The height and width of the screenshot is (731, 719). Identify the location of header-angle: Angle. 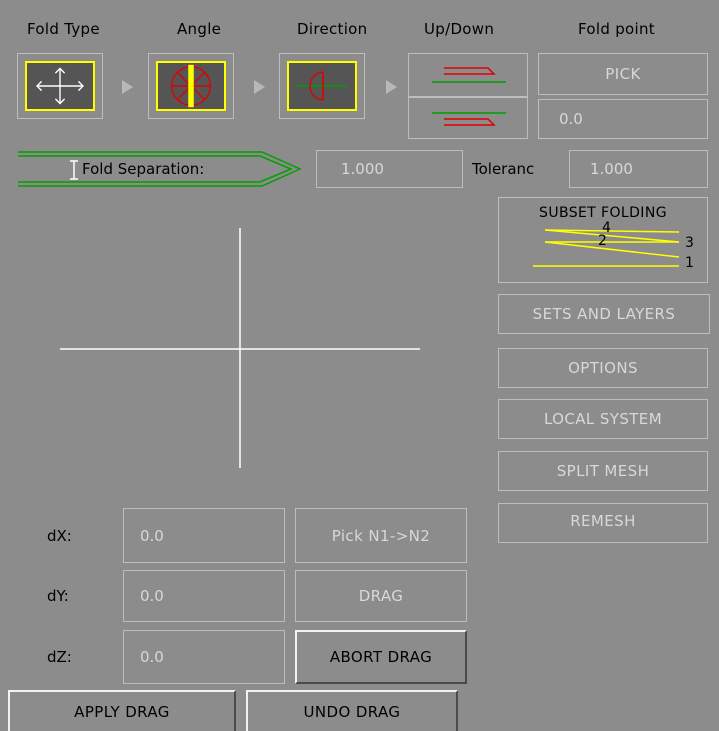
(199, 29).